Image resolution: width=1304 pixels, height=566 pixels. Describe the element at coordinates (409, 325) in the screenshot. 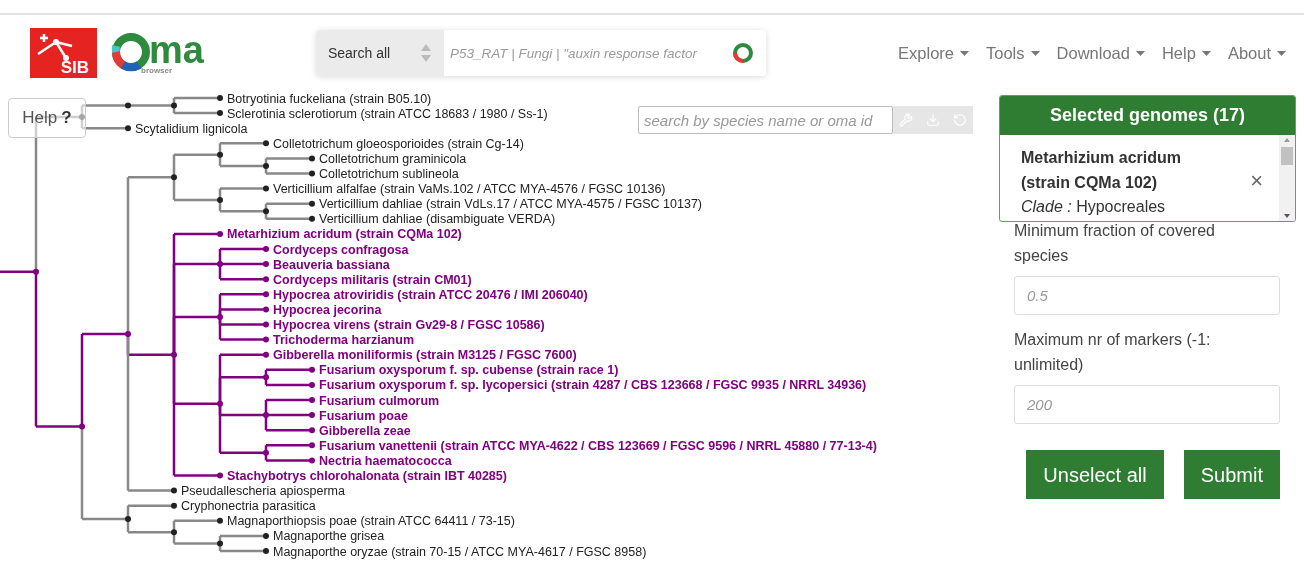

I see `species-label: Hypocrea virens (strain Gv29-8 / FGSC 10586)` at that location.